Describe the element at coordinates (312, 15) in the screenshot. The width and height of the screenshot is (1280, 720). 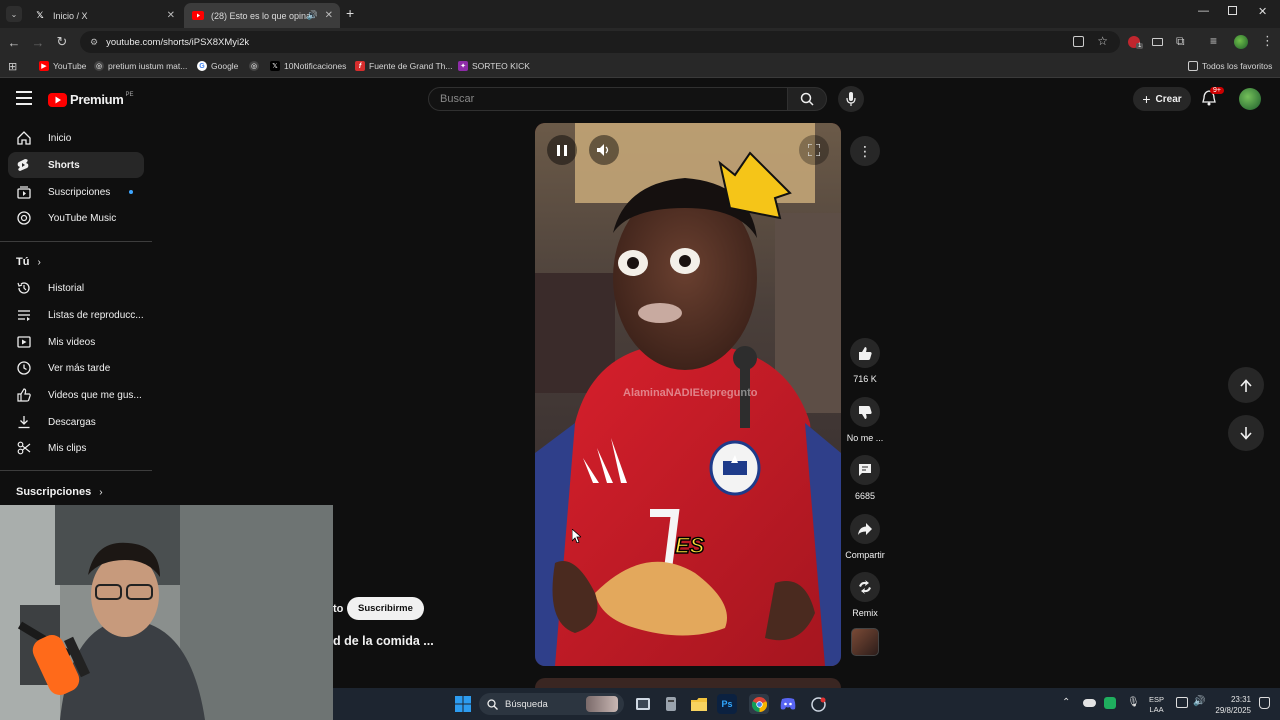
I see `speaker-icon: 🔊` at that location.